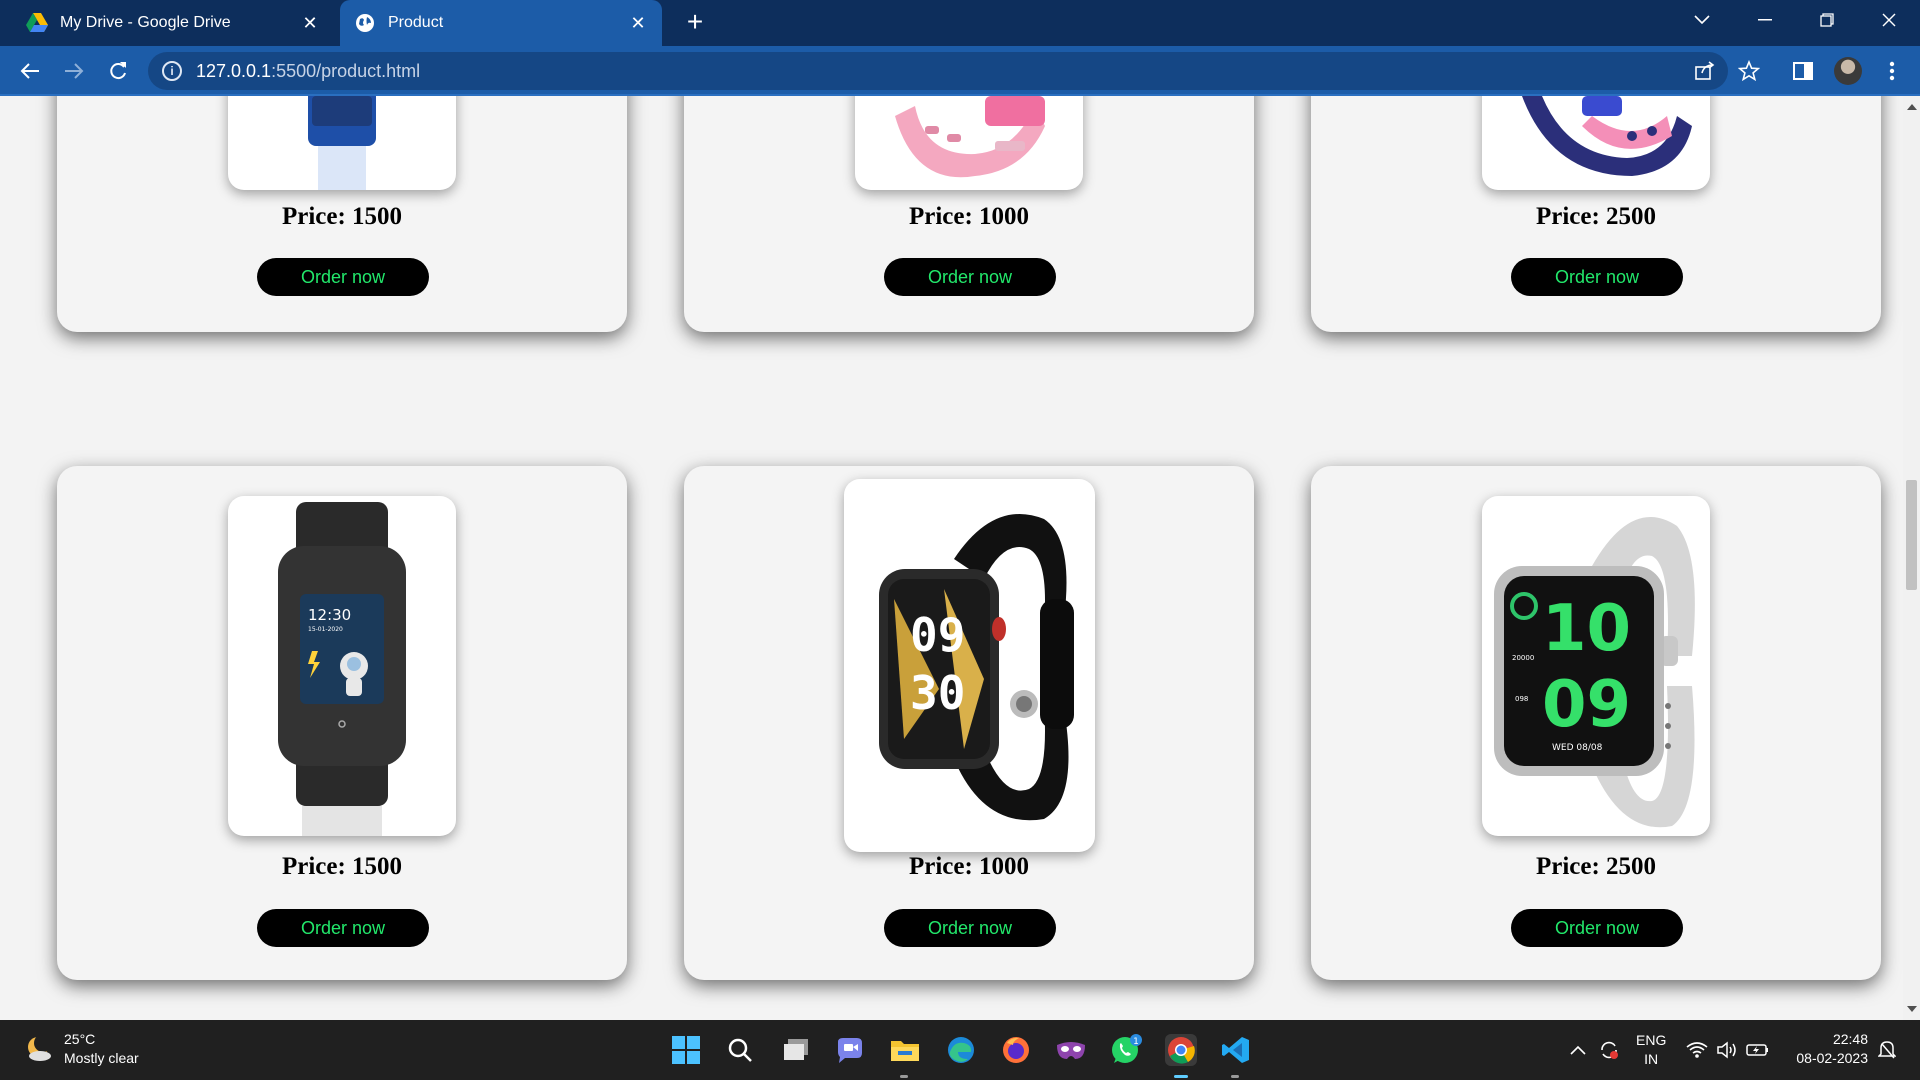 The width and height of the screenshot is (1920, 1080). What do you see at coordinates (1889, 20) in the screenshot?
I see `close-window-button` at bounding box center [1889, 20].